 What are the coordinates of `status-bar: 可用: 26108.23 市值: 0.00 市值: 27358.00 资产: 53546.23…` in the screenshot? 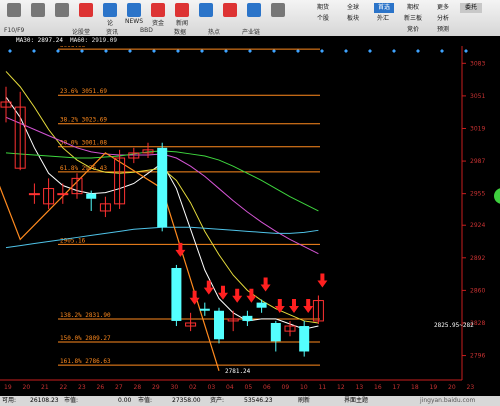 It's located at (250, 401).